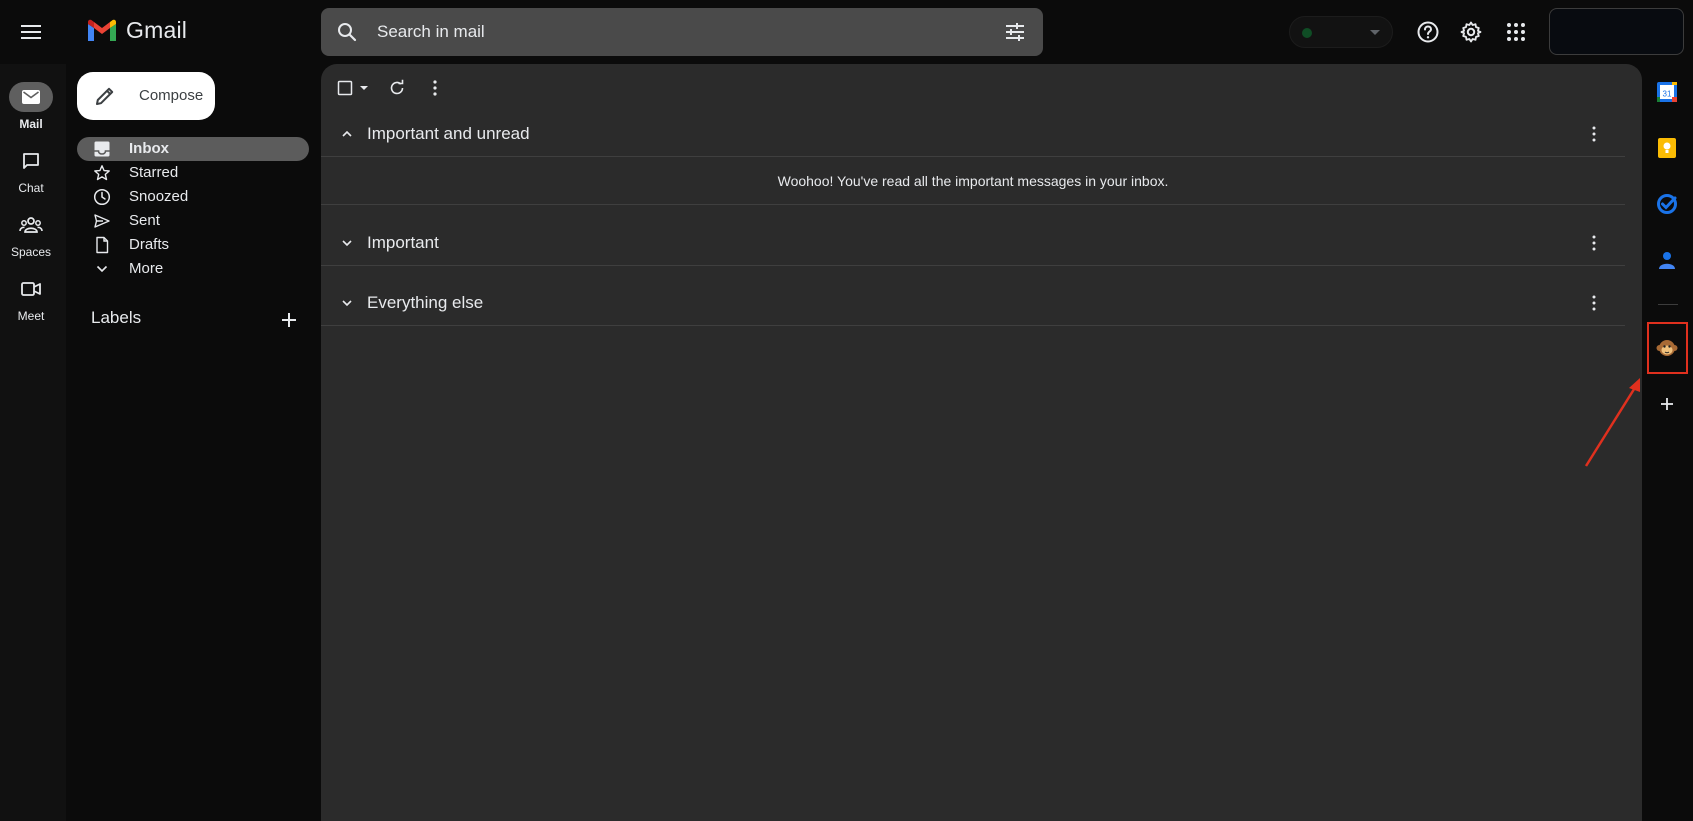  I want to click on section-title: Important and unread, so click(448, 133).